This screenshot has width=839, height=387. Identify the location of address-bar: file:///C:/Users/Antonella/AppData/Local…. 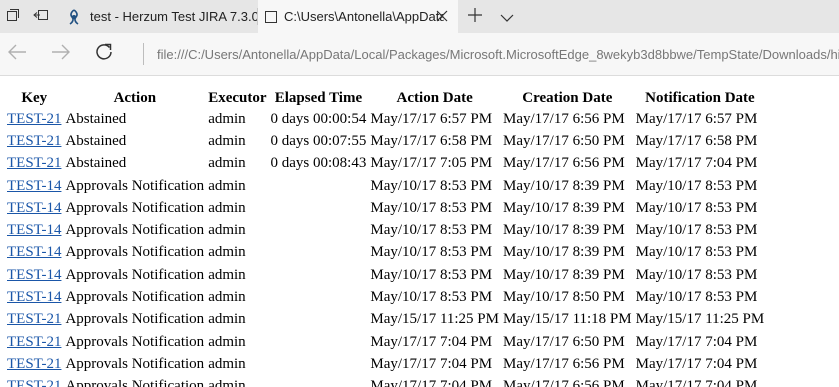
(498, 55).